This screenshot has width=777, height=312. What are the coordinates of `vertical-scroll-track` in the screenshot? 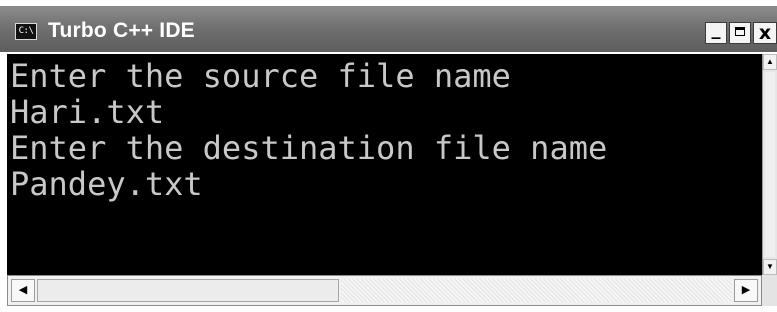 It's located at (770, 164).